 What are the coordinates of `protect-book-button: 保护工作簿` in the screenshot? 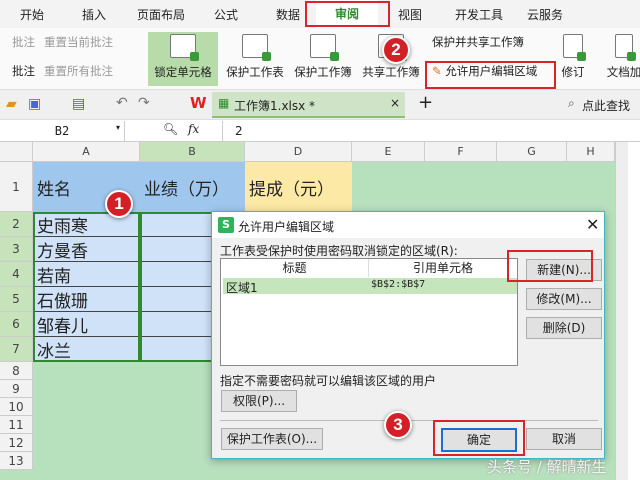 It's located at (323, 59).